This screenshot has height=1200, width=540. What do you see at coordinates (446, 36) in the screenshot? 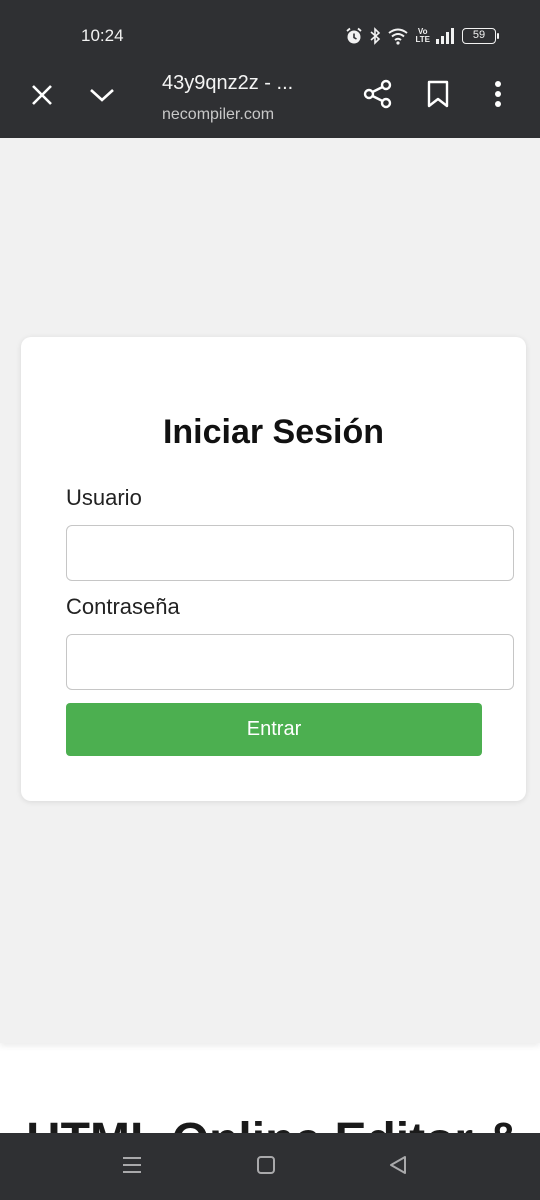
I see `signal-icon` at bounding box center [446, 36].